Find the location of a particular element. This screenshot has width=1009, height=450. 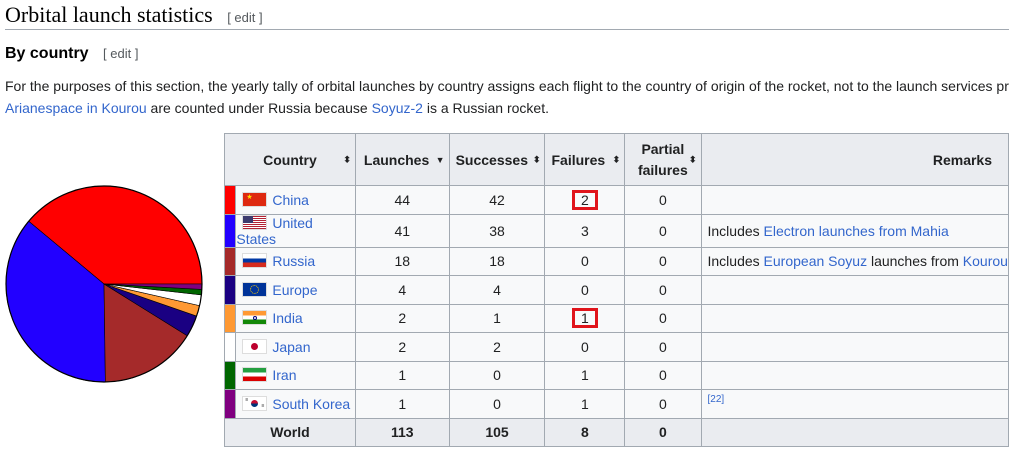

country-cell: Iran is located at coordinates (295, 375).